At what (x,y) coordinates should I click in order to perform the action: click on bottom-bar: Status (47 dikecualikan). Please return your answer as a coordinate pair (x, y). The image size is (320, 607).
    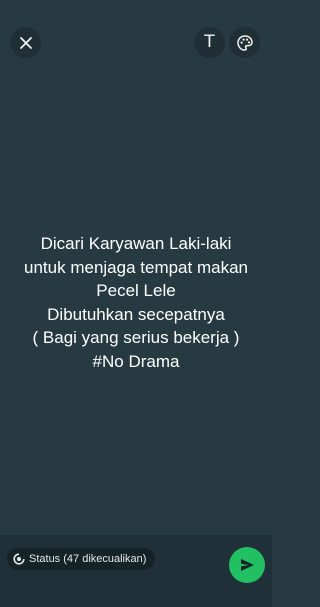
    Looking at the image, I should click on (136, 571).